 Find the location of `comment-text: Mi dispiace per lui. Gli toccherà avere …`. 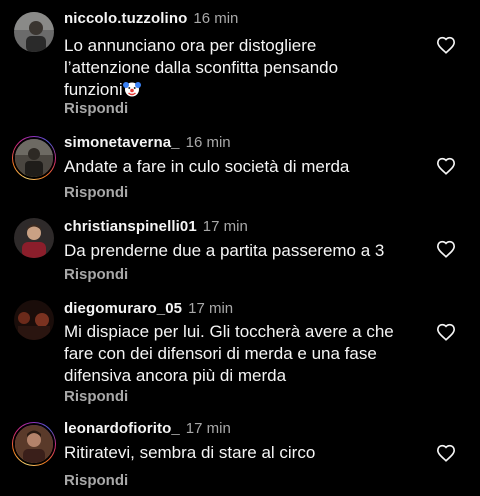

comment-text: Mi dispiace per lui. Gli toccherà avere … is located at coordinates (239, 354).